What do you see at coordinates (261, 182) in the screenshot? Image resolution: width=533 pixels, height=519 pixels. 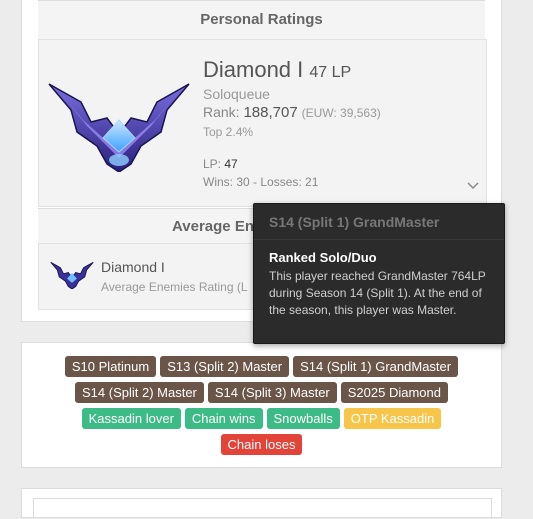 I see `wins-losses: Wins: 30 - Losses: 21` at bounding box center [261, 182].